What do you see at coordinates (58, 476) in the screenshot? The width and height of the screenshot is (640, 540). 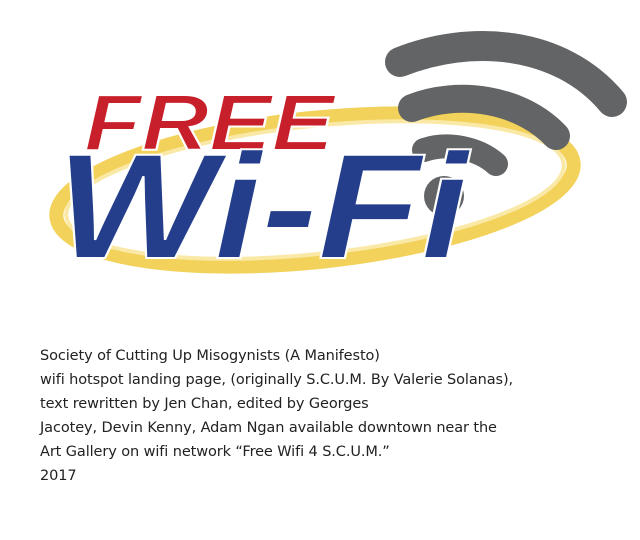 I see `caption-year: 2017` at bounding box center [58, 476].